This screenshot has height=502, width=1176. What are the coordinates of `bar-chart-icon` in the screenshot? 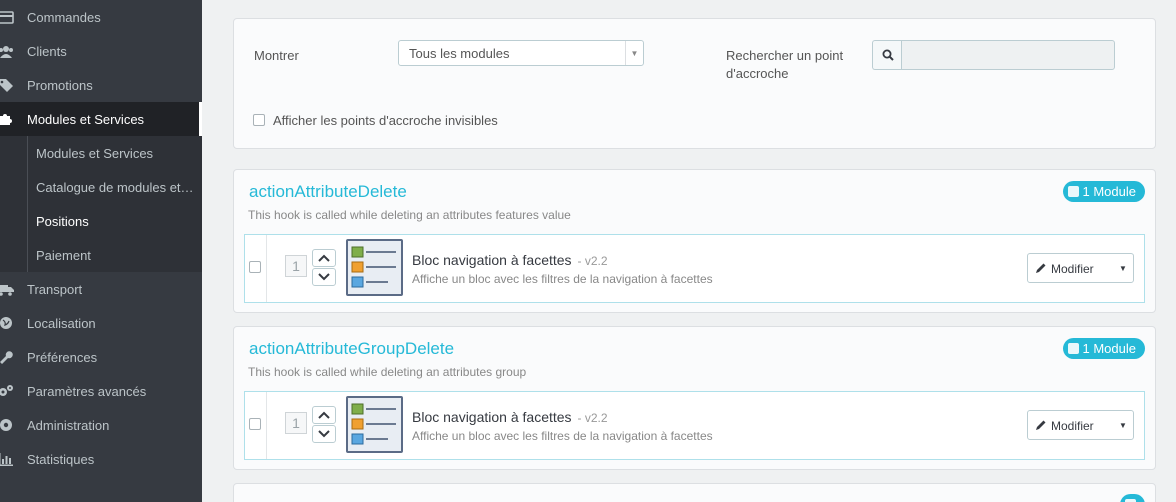 It's located at (7, 459).